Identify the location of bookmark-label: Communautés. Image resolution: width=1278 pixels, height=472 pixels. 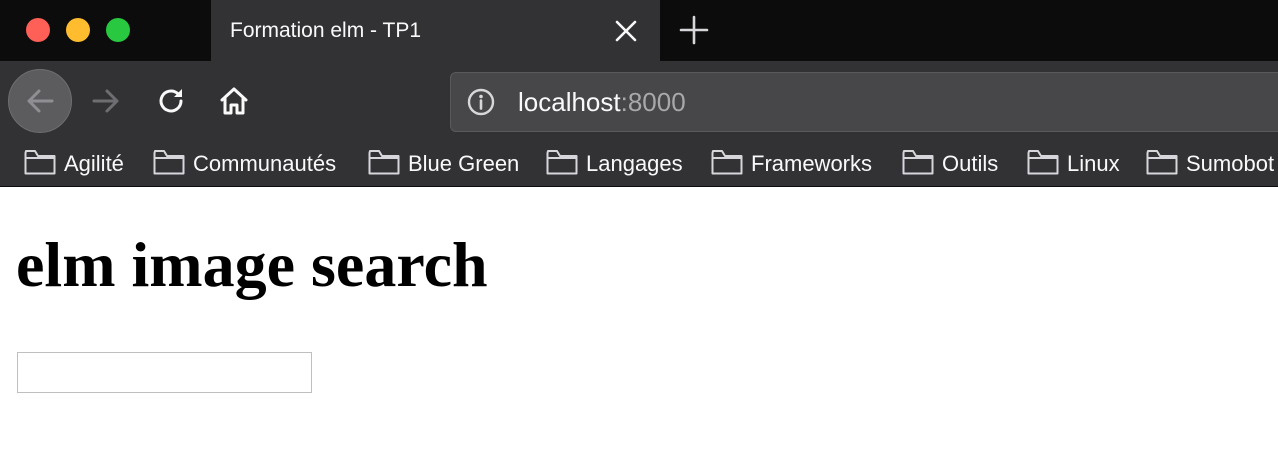
(265, 163).